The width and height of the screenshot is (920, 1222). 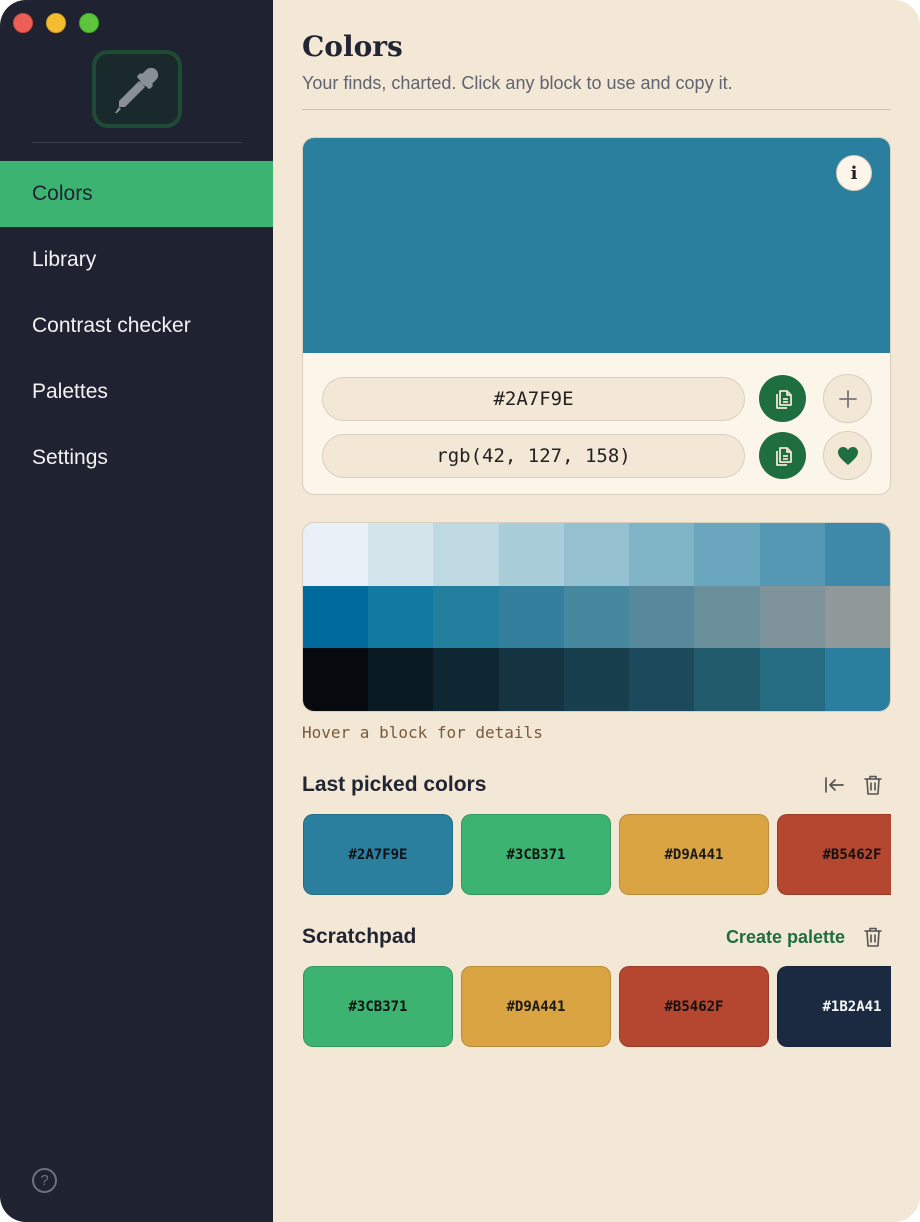 What do you see at coordinates (44, 1180) in the screenshot?
I see `help-icon: ?` at bounding box center [44, 1180].